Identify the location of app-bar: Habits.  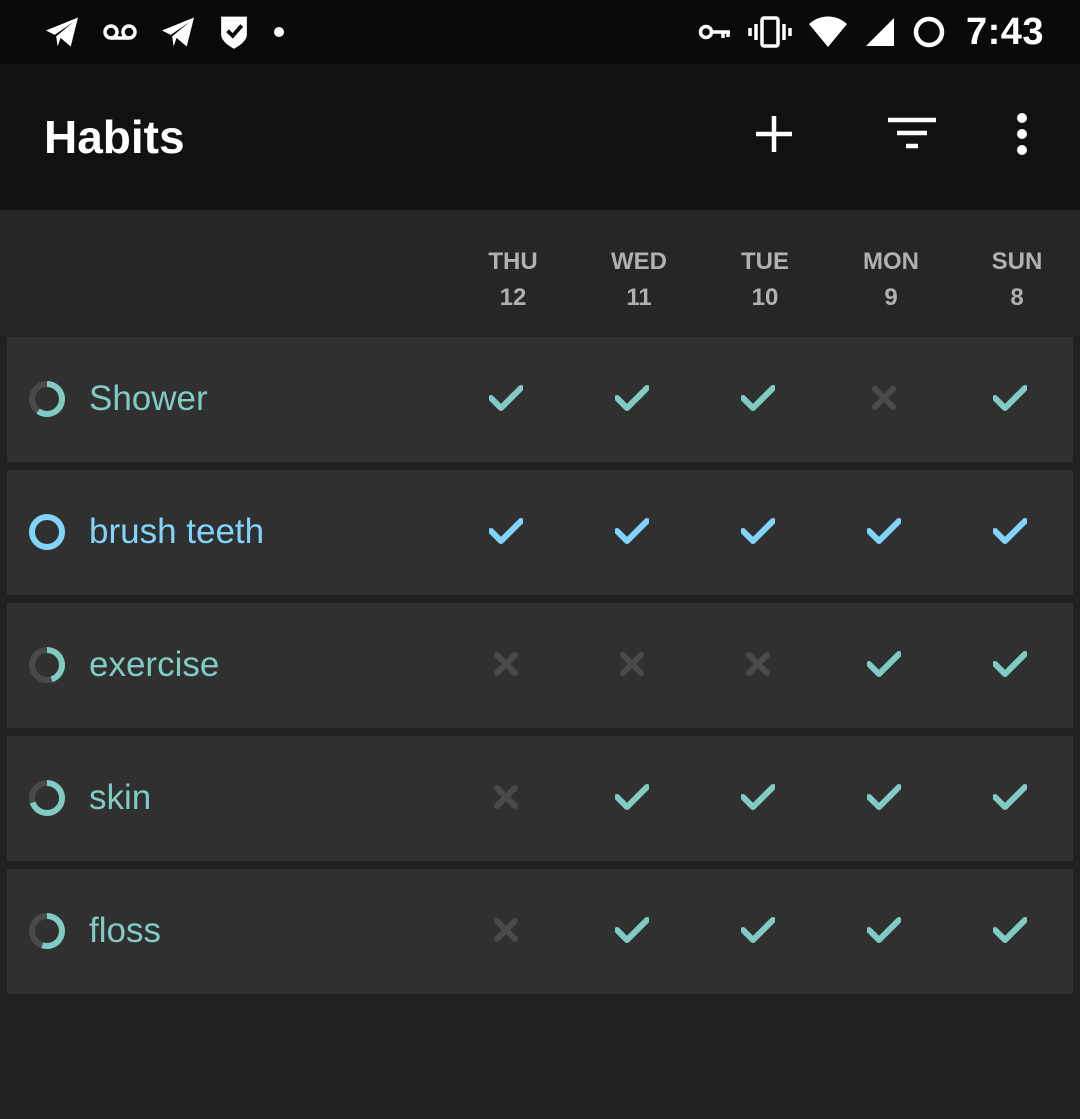
(540, 137).